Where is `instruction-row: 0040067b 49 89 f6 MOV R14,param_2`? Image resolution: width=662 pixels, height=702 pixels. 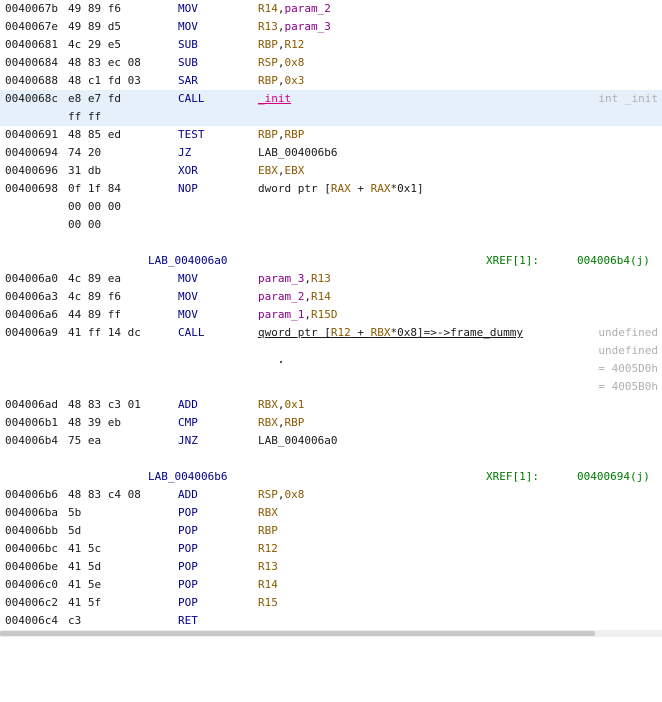 instruction-row: 0040067b 49 89 f6 MOV R14,param_2 is located at coordinates (331, 9).